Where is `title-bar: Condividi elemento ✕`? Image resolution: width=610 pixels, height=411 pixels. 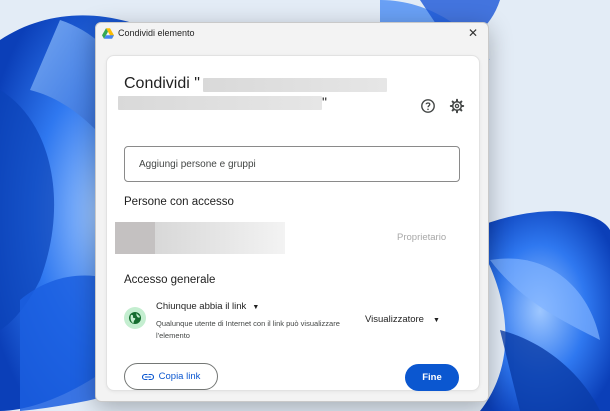
title-bar: Condividi elemento ✕ is located at coordinates (292, 33).